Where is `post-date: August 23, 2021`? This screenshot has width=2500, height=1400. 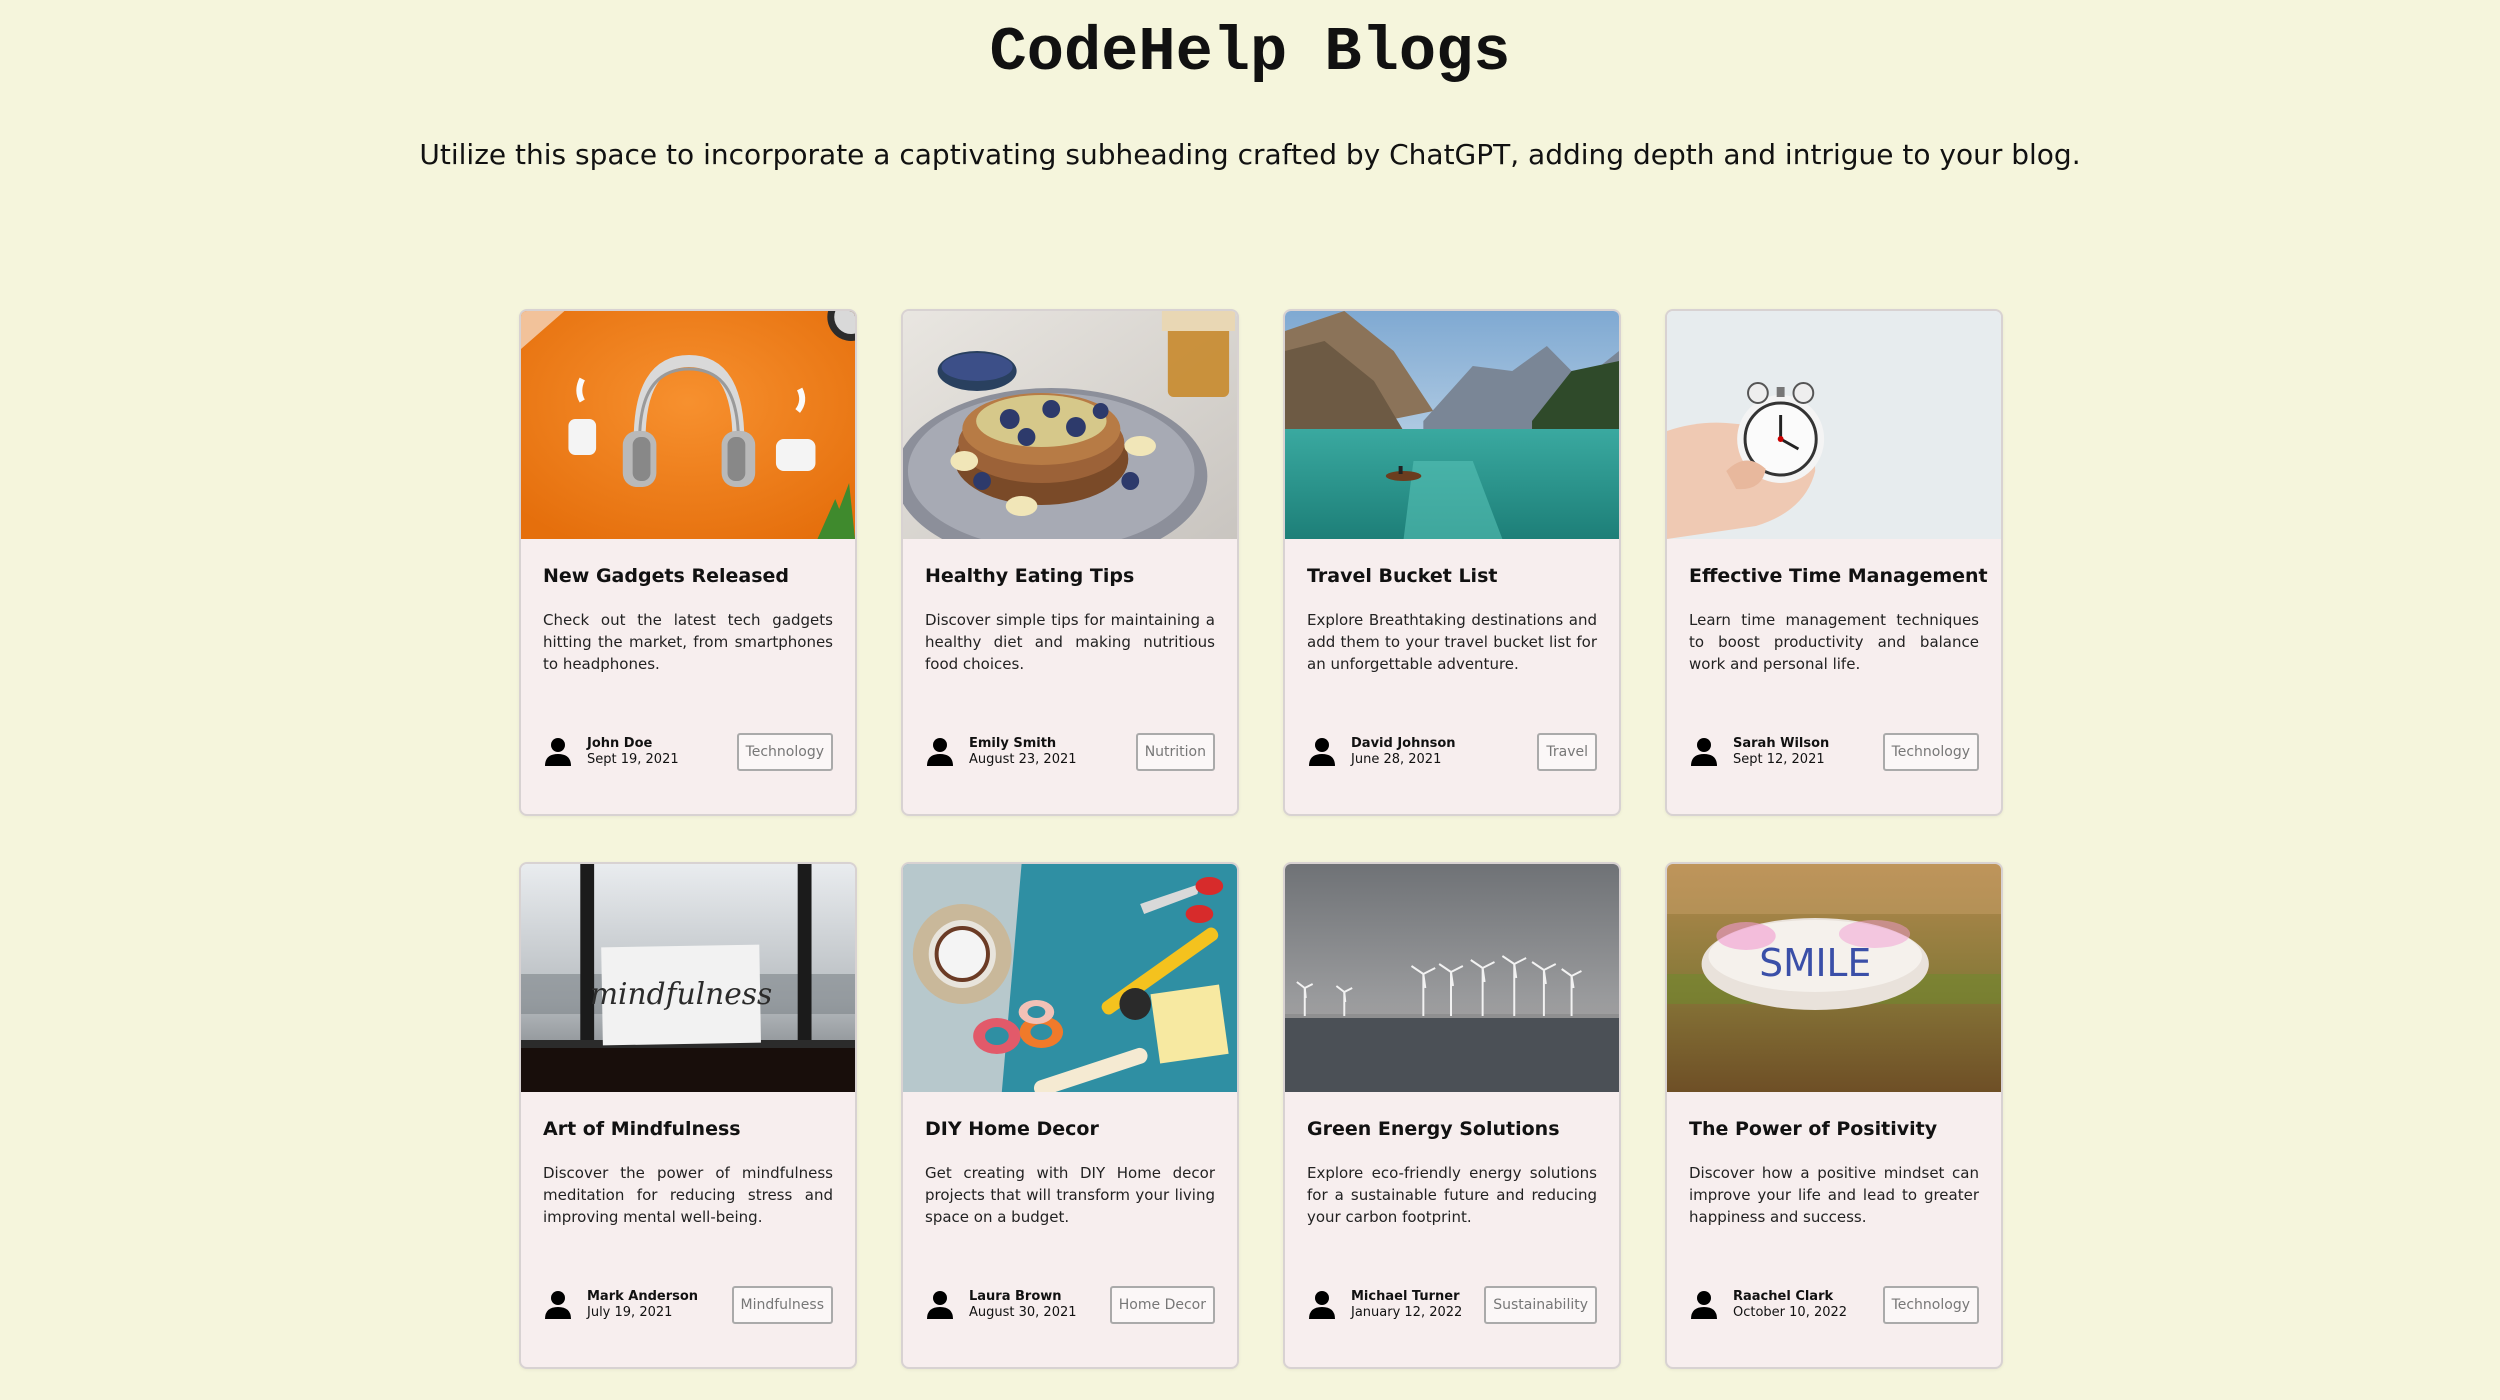 post-date: August 23, 2021 is located at coordinates (1023, 759).